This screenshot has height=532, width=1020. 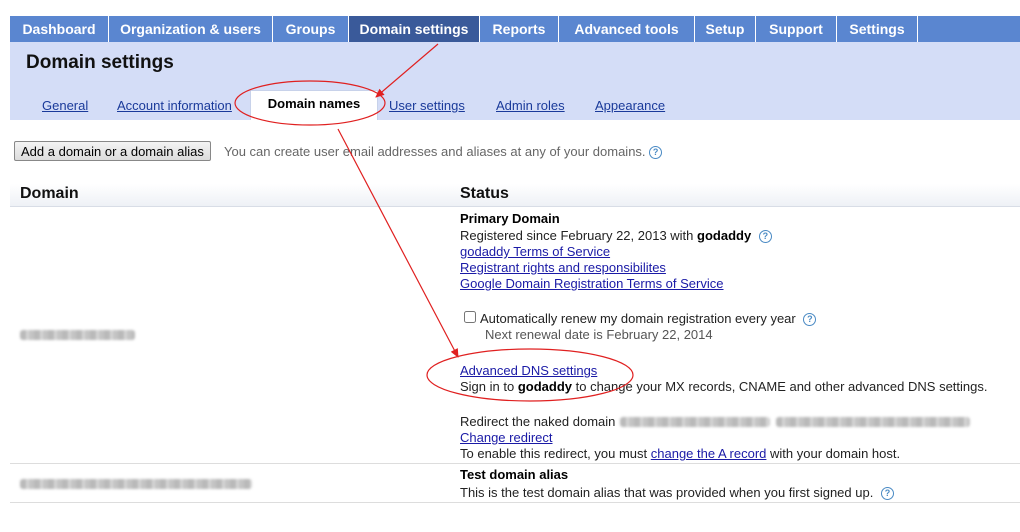 I want to click on next-renewal-text: Next renewal date is February 22, 2014, so click(x=599, y=334).